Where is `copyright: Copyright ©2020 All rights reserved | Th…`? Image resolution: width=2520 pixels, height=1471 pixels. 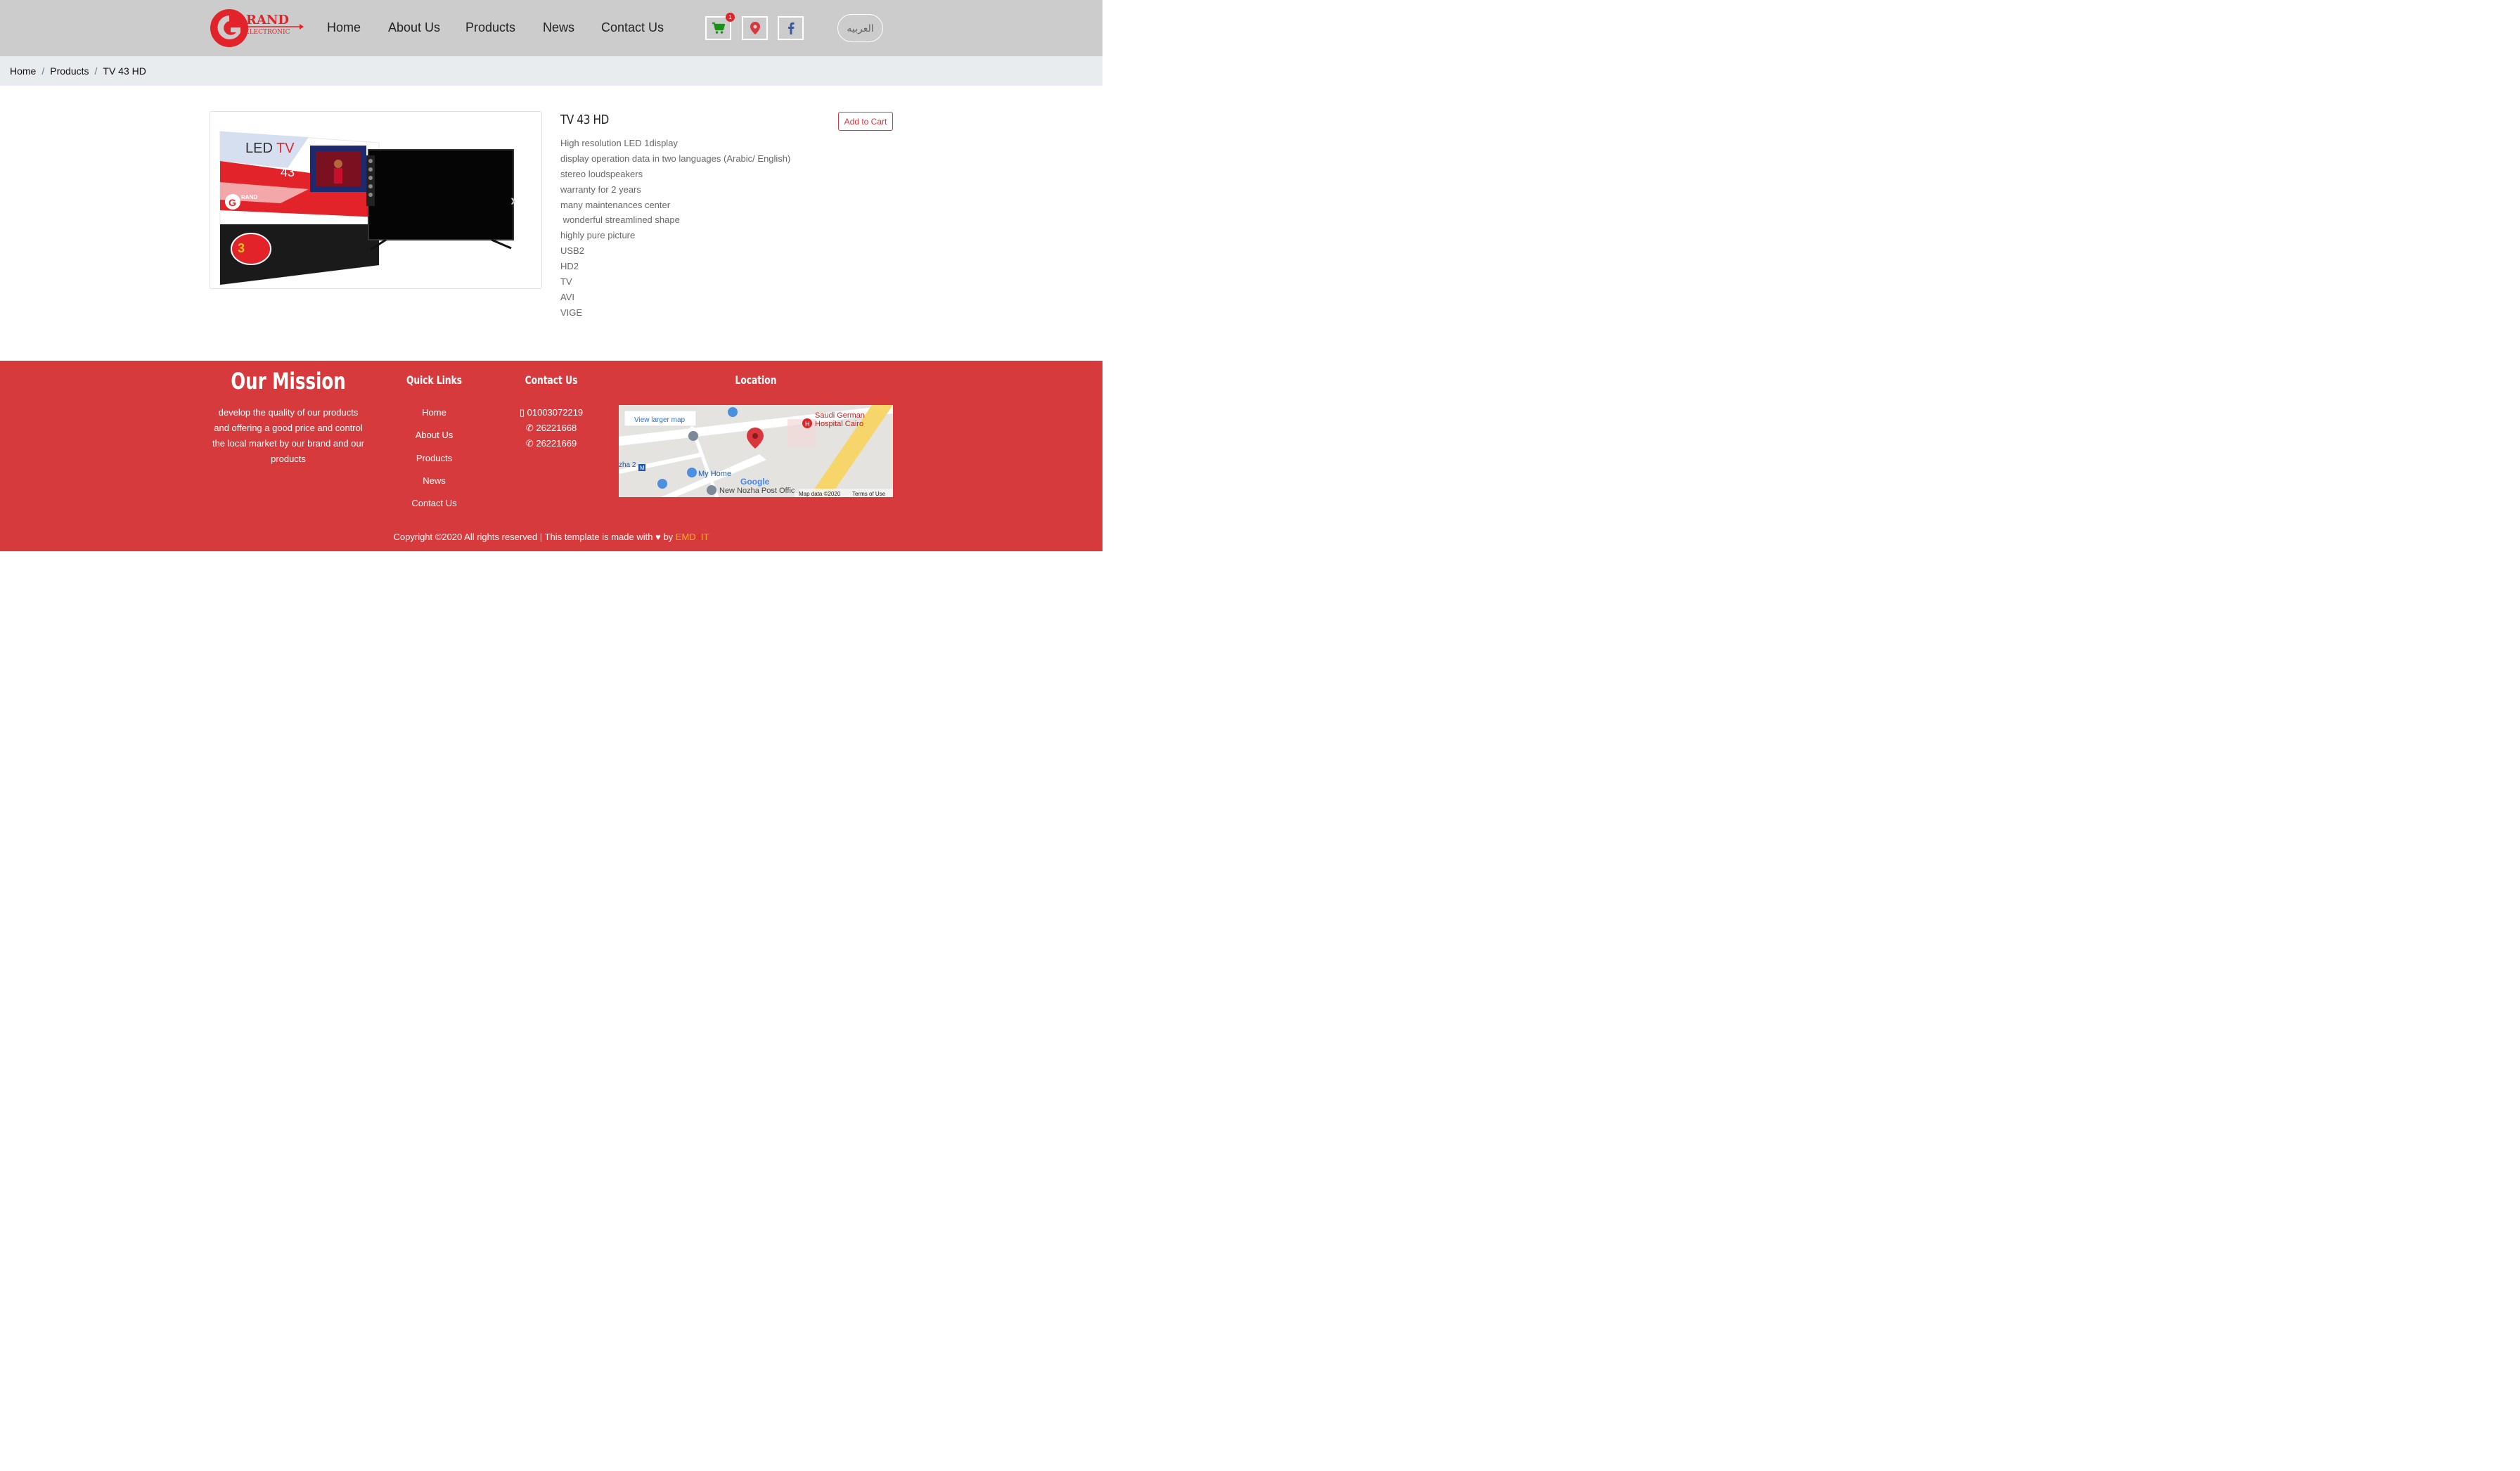
copyright: Copyright ©2020 All rights reserved | Th… is located at coordinates (551, 537).